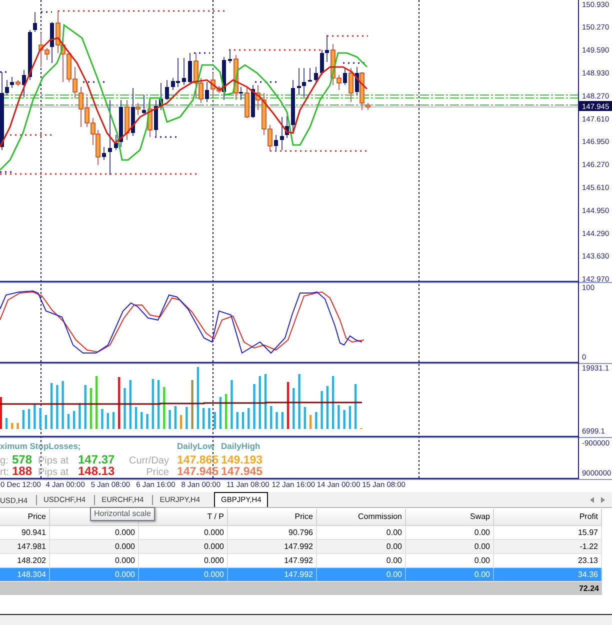  Describe the element at coordinates (548, 546) in the screenshot. I see `table-cell: -1.22` at that location.